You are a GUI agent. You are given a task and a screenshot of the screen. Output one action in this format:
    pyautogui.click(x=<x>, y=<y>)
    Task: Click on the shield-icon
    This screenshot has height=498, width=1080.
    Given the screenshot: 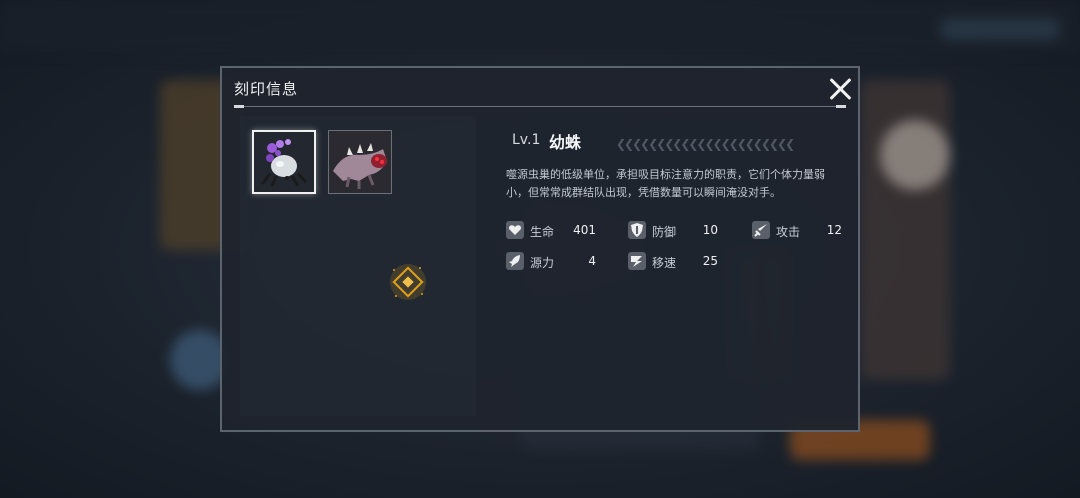 What is the action you would take?
    pyautogui.click(x=637, y=230)
    